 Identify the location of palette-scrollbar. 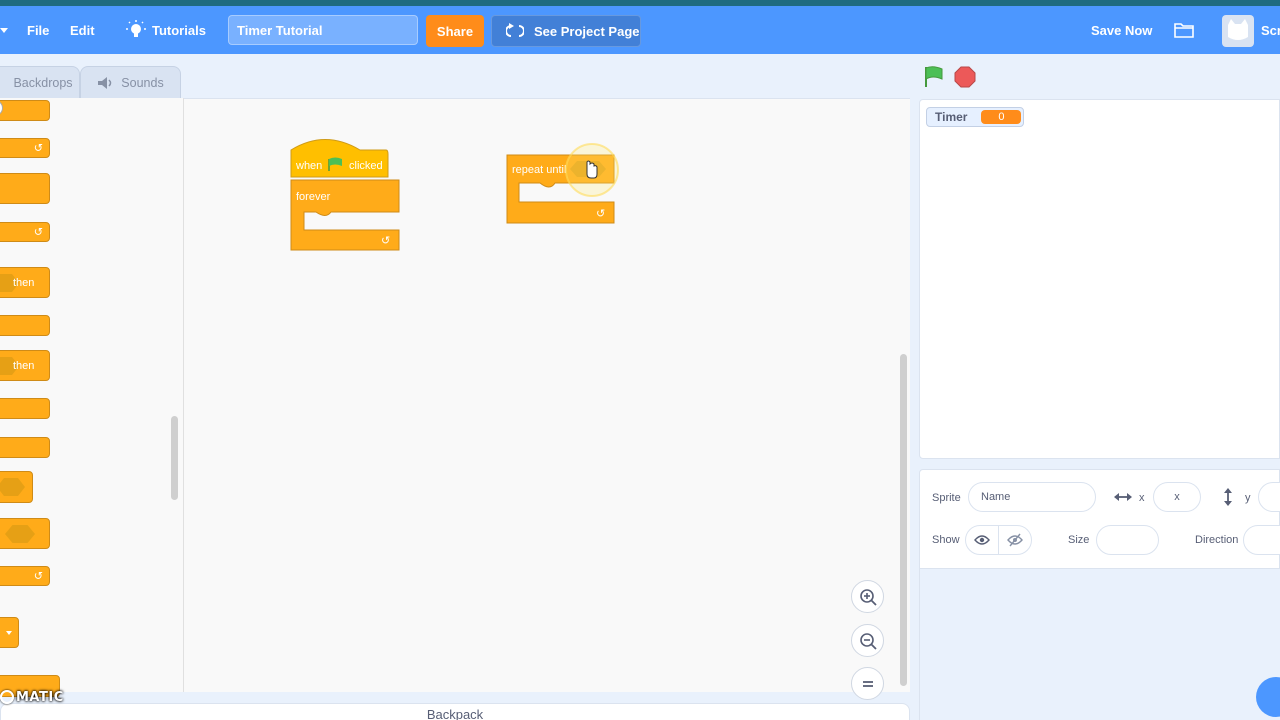
(174, 458).